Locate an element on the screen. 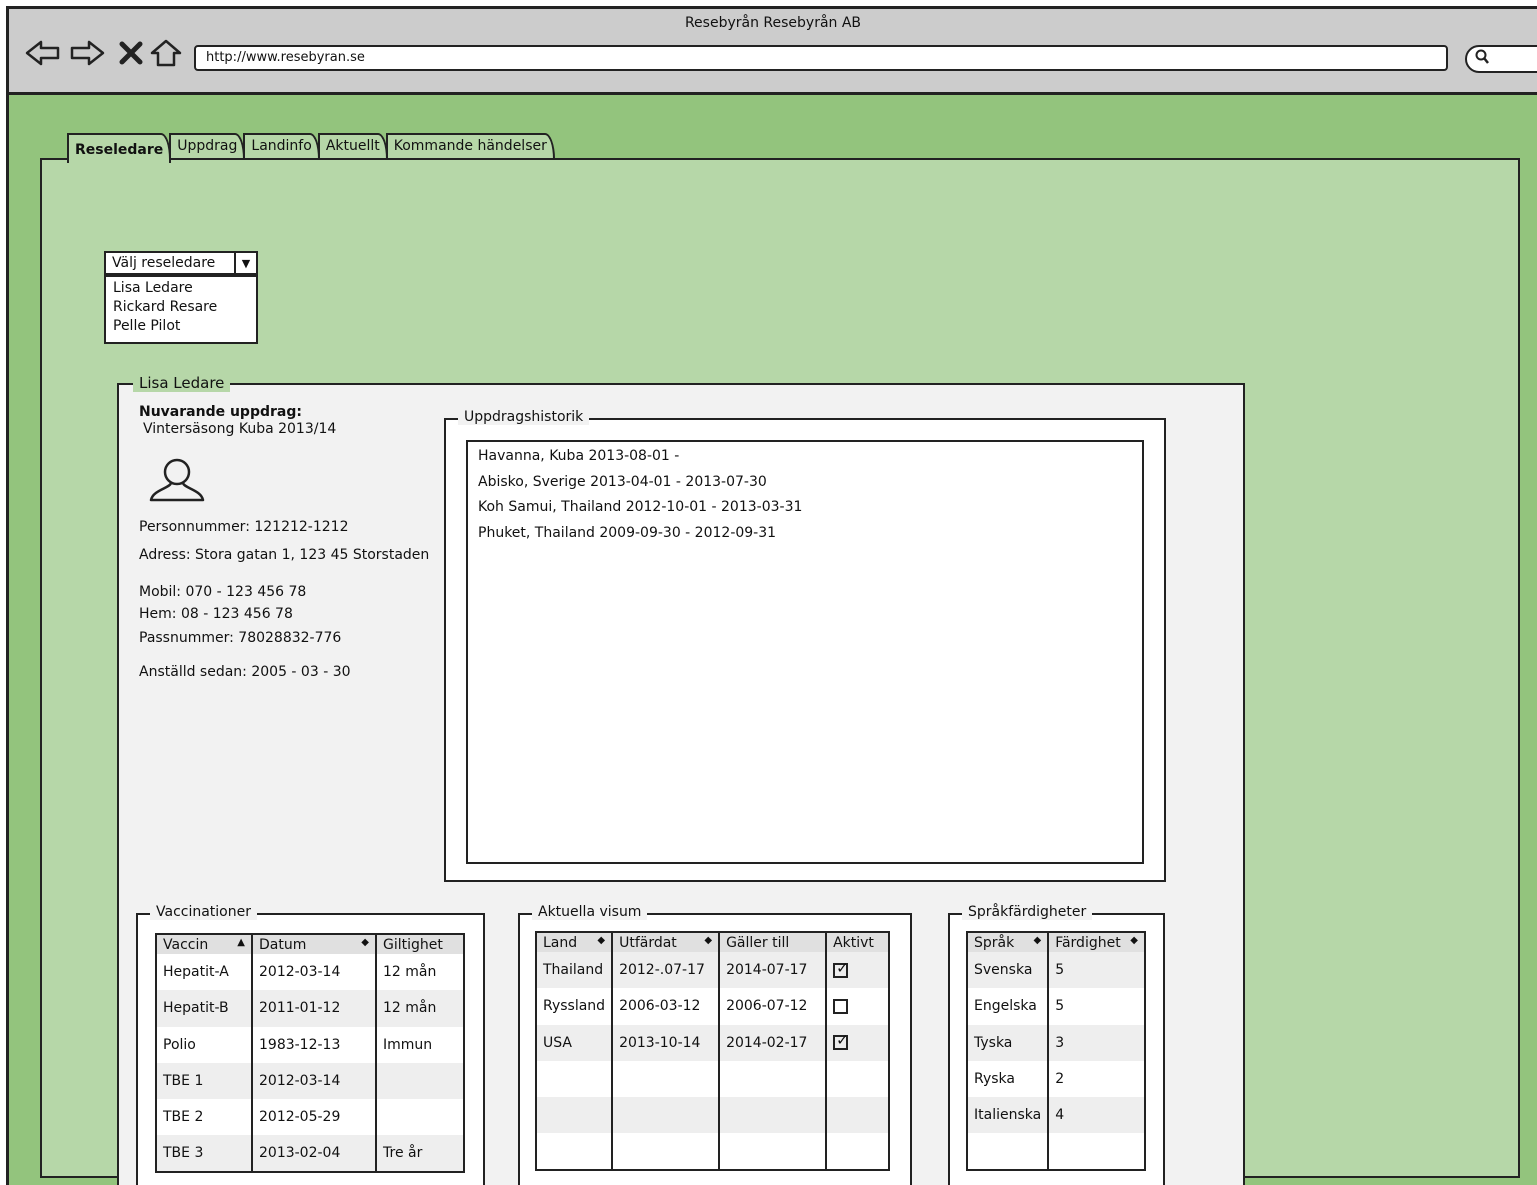  list-item: Phuket, Thailand 2009-09-30 - 2012-09-31 is located at coordinates (805, 534).